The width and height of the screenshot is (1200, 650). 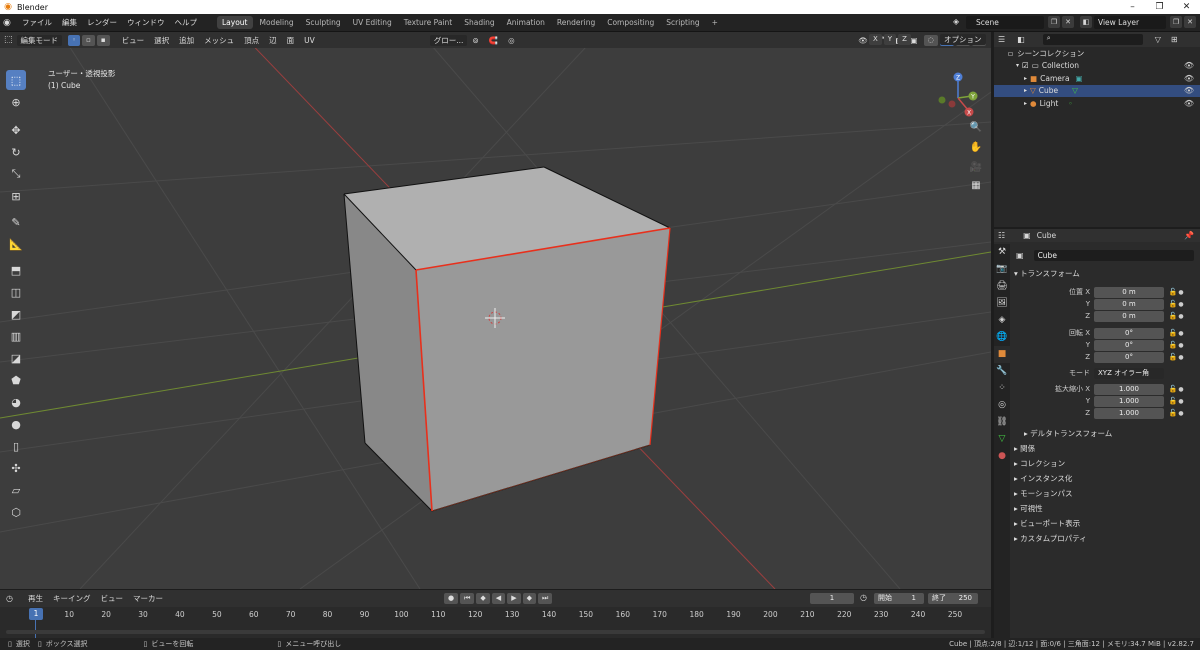 What do you see at coordinates (72, 598) in the screenshot?
I see `tl-menu-keying: キーイング` at bounding box center [72, 598].